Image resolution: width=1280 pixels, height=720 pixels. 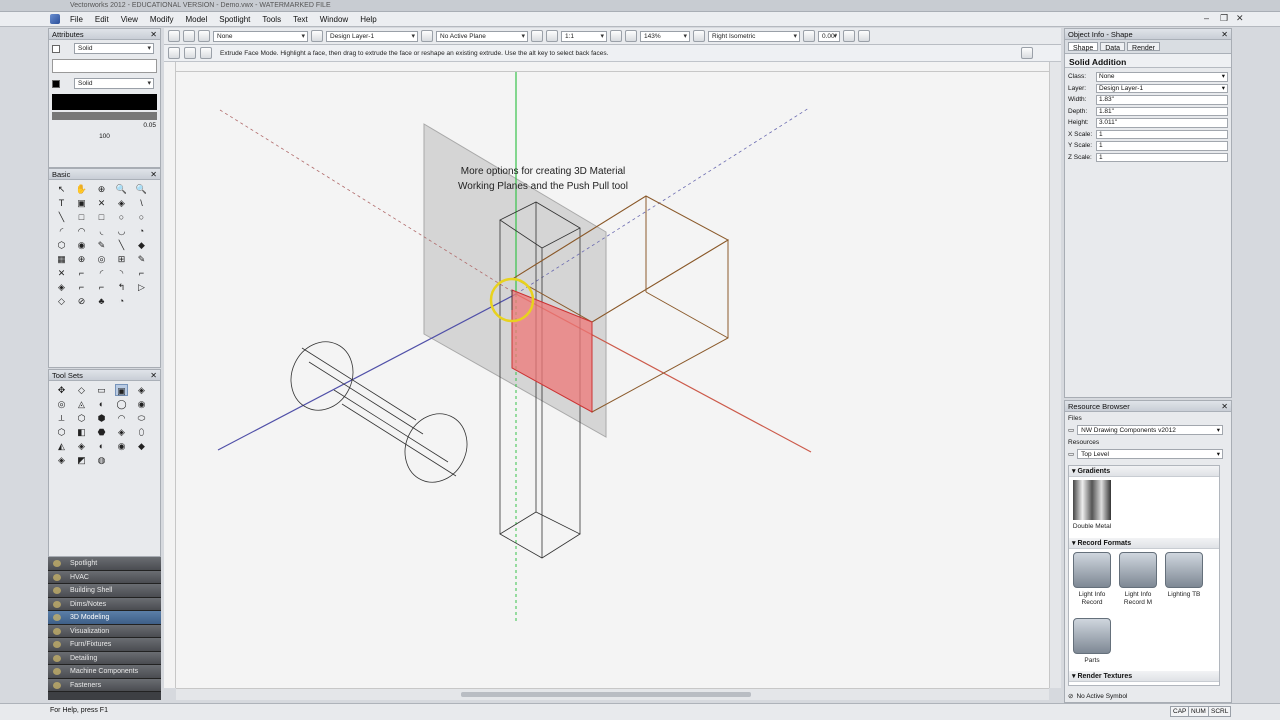 What do you see at coordinates (141, 217) in the screenshot?
I see `basic-tool-icon: ○` at bounding box center [141, 217].